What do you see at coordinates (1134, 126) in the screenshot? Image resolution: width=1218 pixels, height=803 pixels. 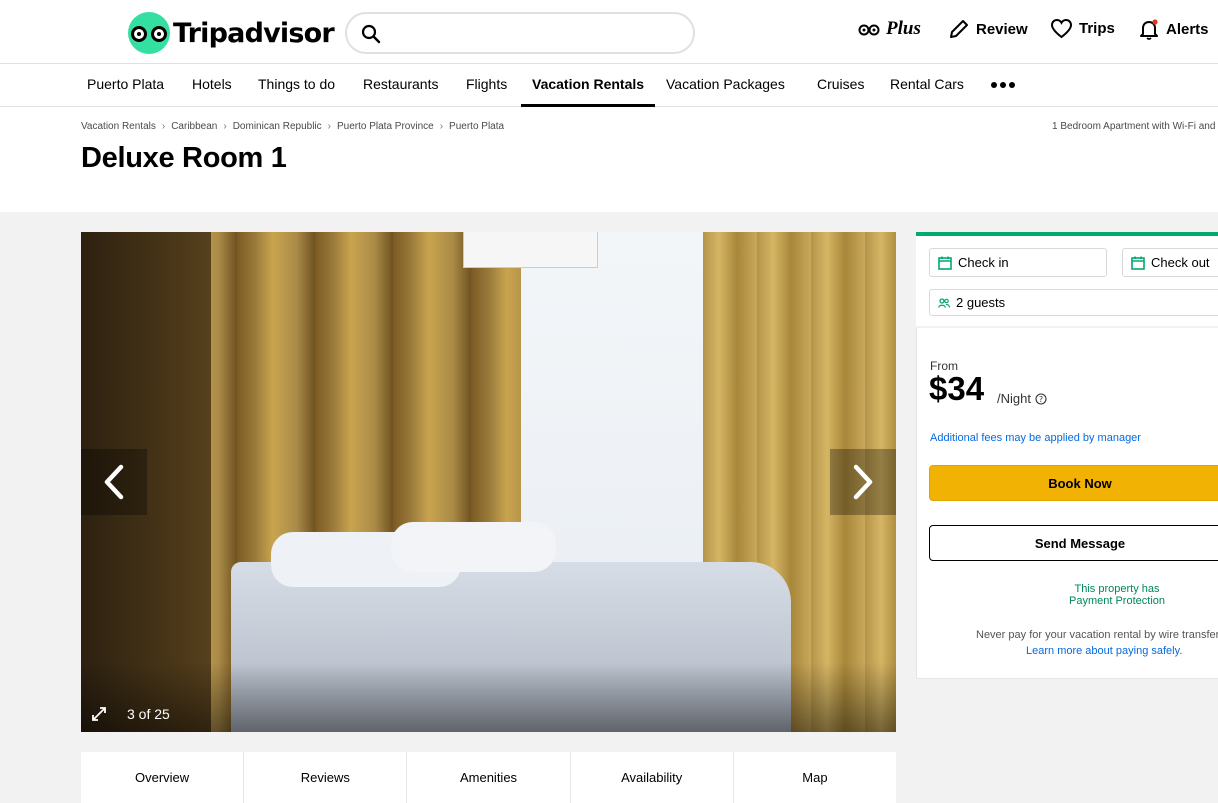 I see `breadcrumb-current-listing: 1 Bedroom Apartment with Wi-Fi and` at bounding box center [1134, 126].